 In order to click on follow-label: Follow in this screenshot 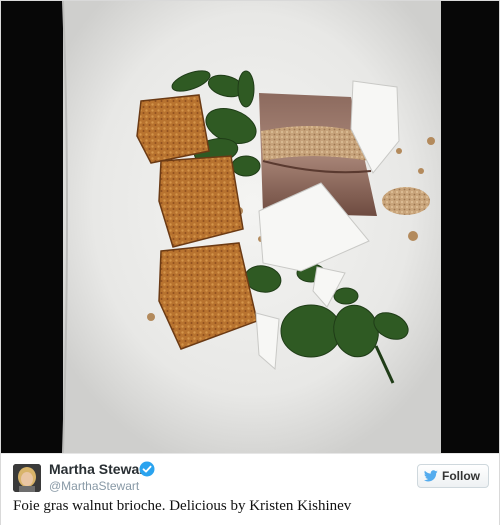, I will do `click(461, 476)`.